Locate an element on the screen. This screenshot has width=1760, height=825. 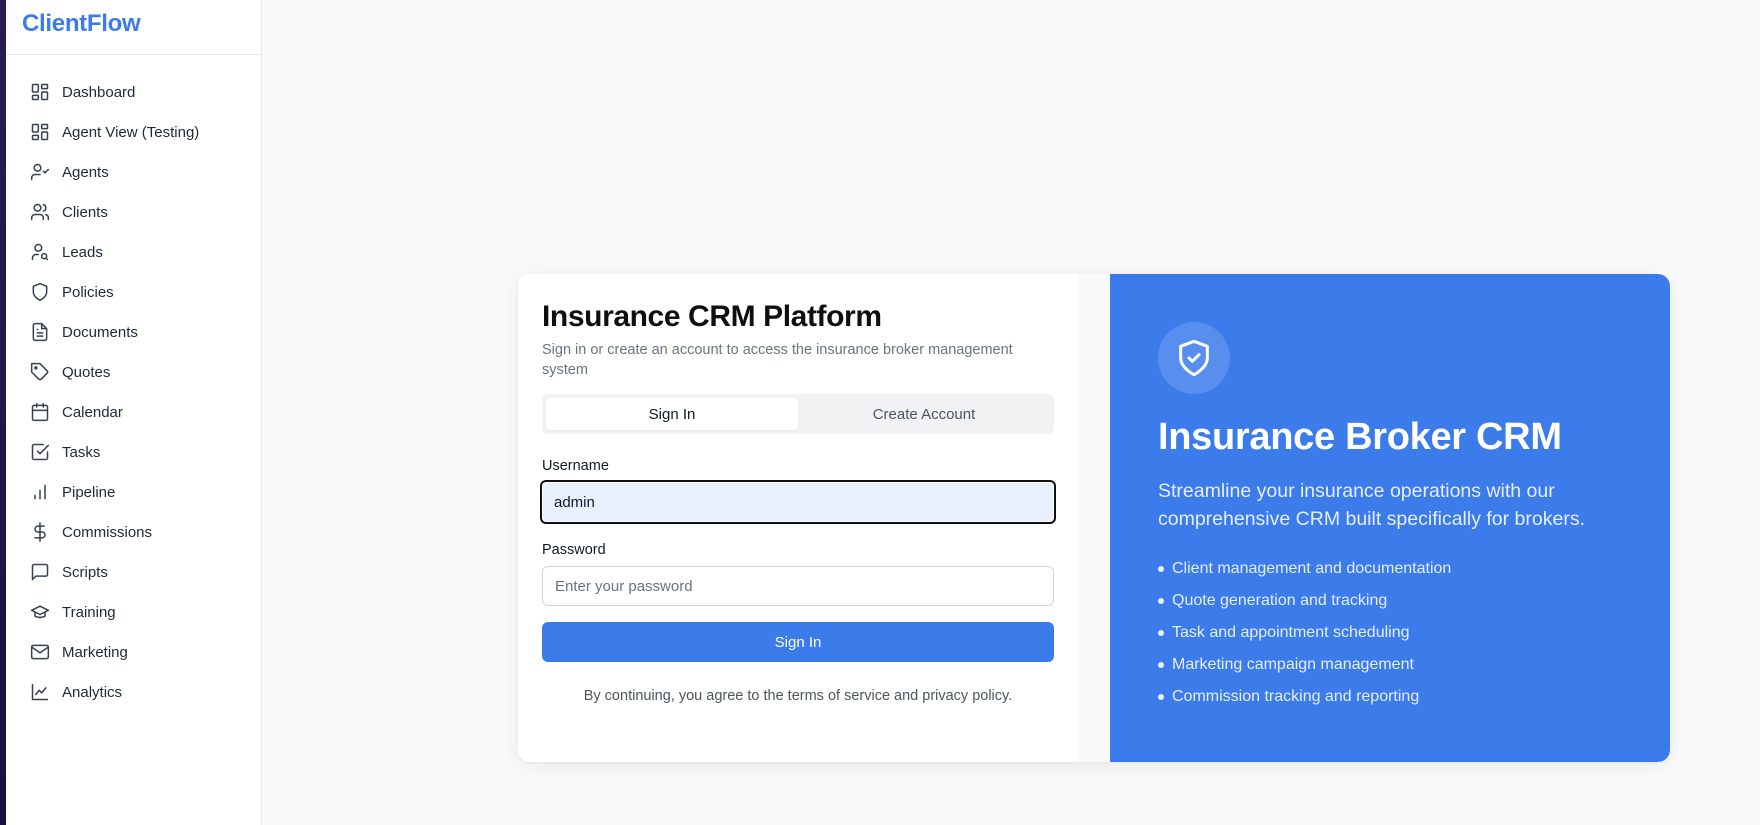
tag-icon is located at coordinates (40, 372).